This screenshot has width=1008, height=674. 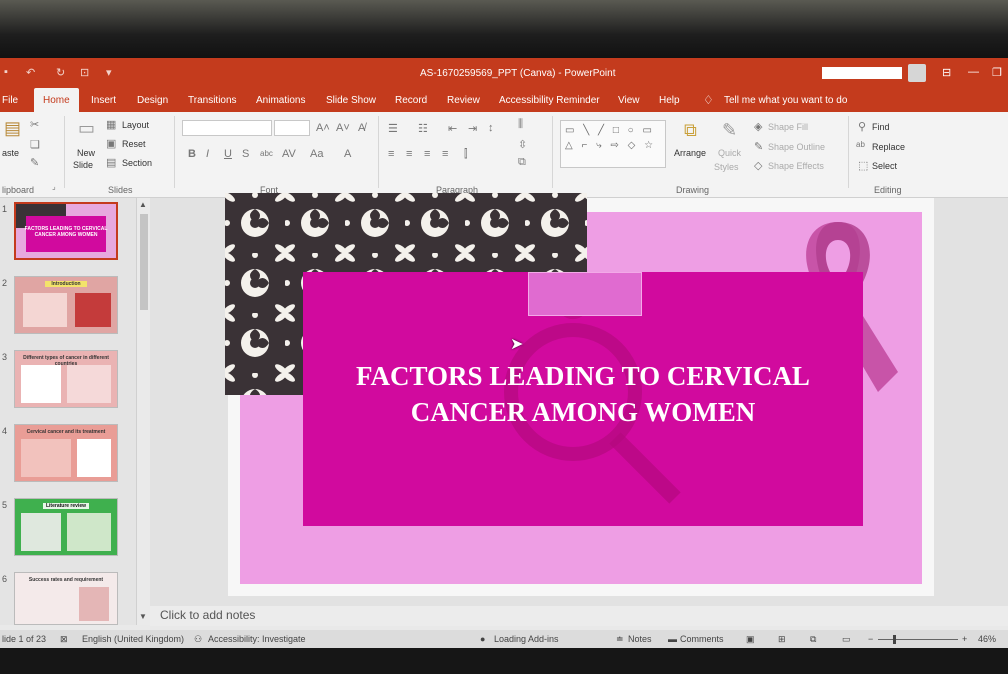 What do you see at coordinates (103, 100) in the screenshot?
I see `tab-insert: Insert` at bounding box center [103, 100].